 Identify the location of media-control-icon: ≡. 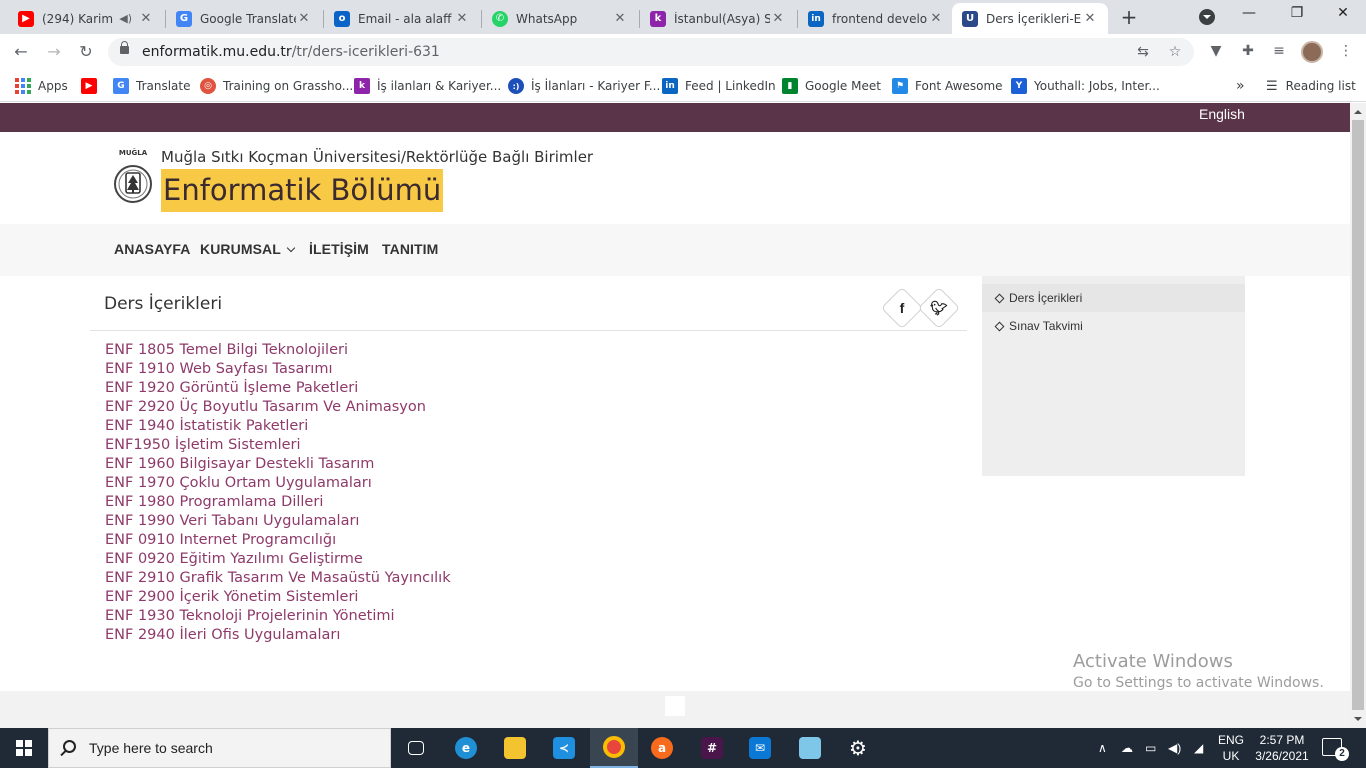
(1279, 51).